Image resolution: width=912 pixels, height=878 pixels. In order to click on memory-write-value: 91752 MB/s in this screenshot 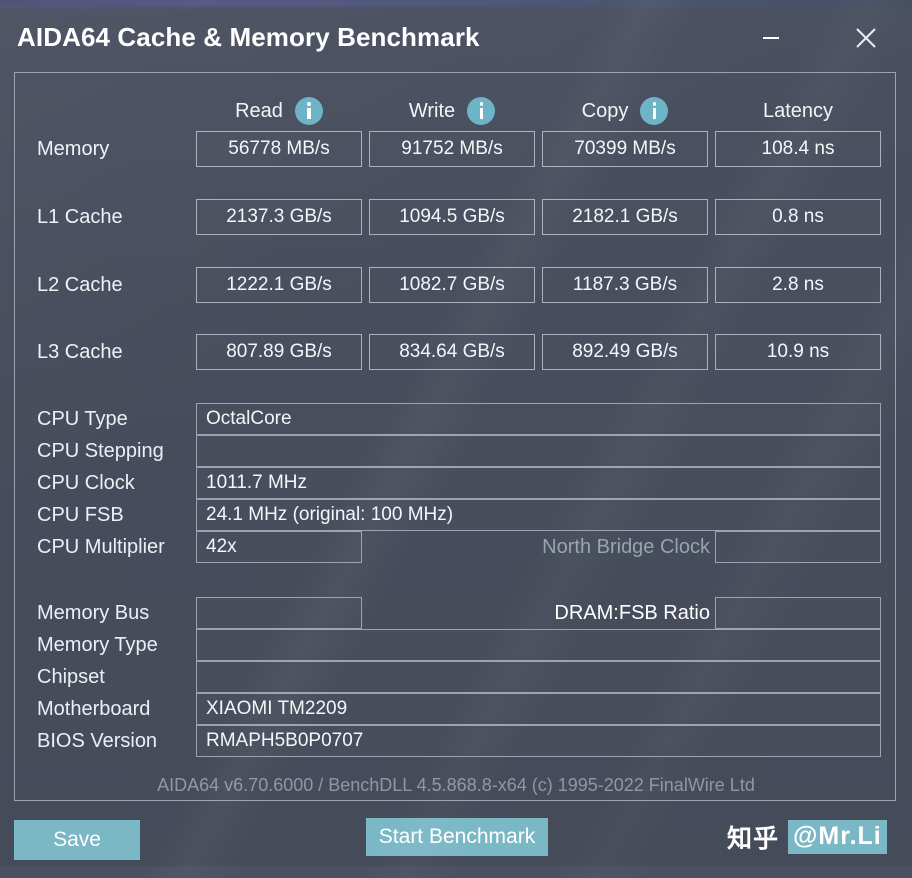, I will do `click(452, 149)`.